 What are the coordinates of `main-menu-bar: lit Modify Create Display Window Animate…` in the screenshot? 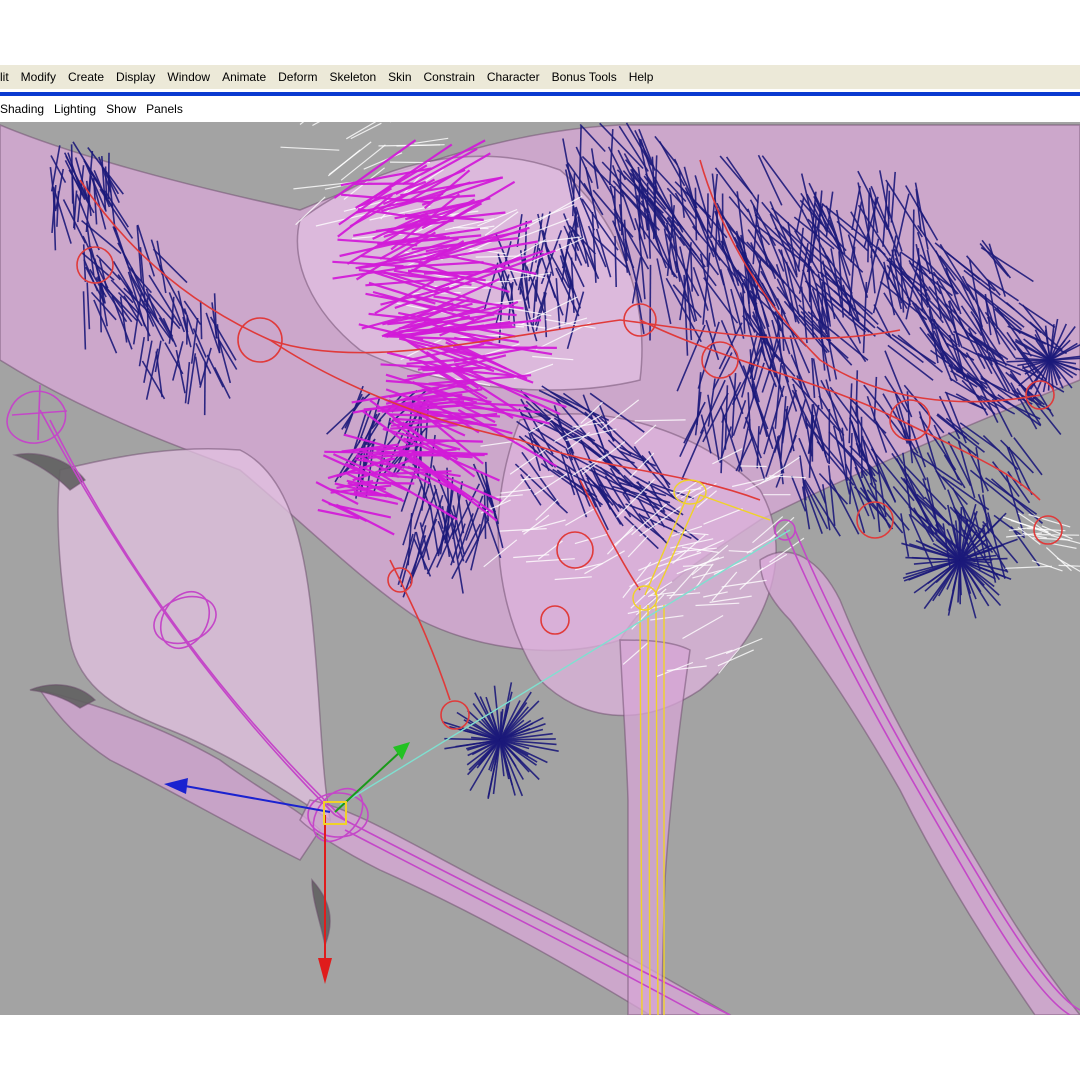 It's located at (540, 77).